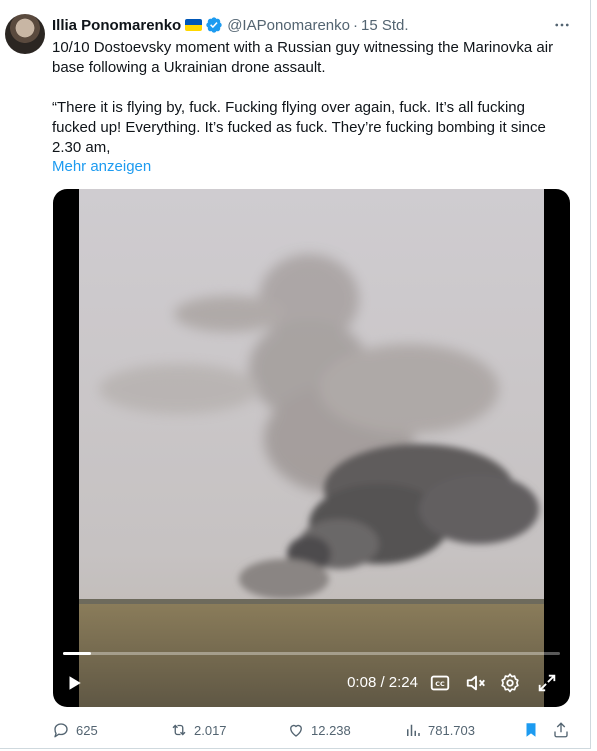  Describe the element at coordinates (87, 730) in the screenshot. I see `reply-count: 625` at that location.